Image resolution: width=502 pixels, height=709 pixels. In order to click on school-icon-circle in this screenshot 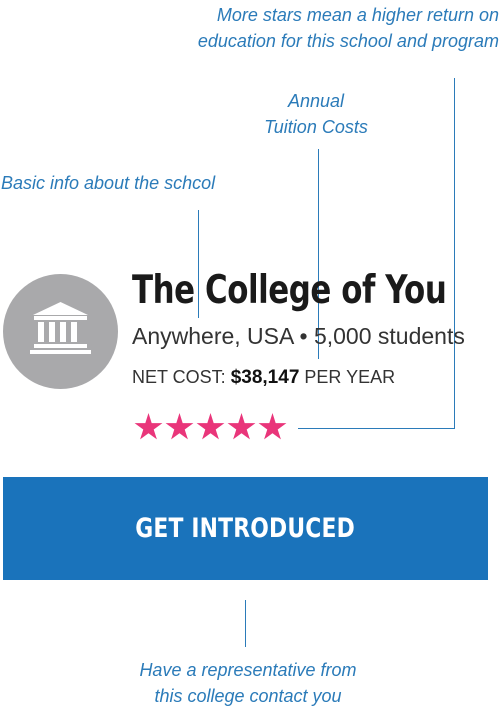, I will do `click(60, 331)`.